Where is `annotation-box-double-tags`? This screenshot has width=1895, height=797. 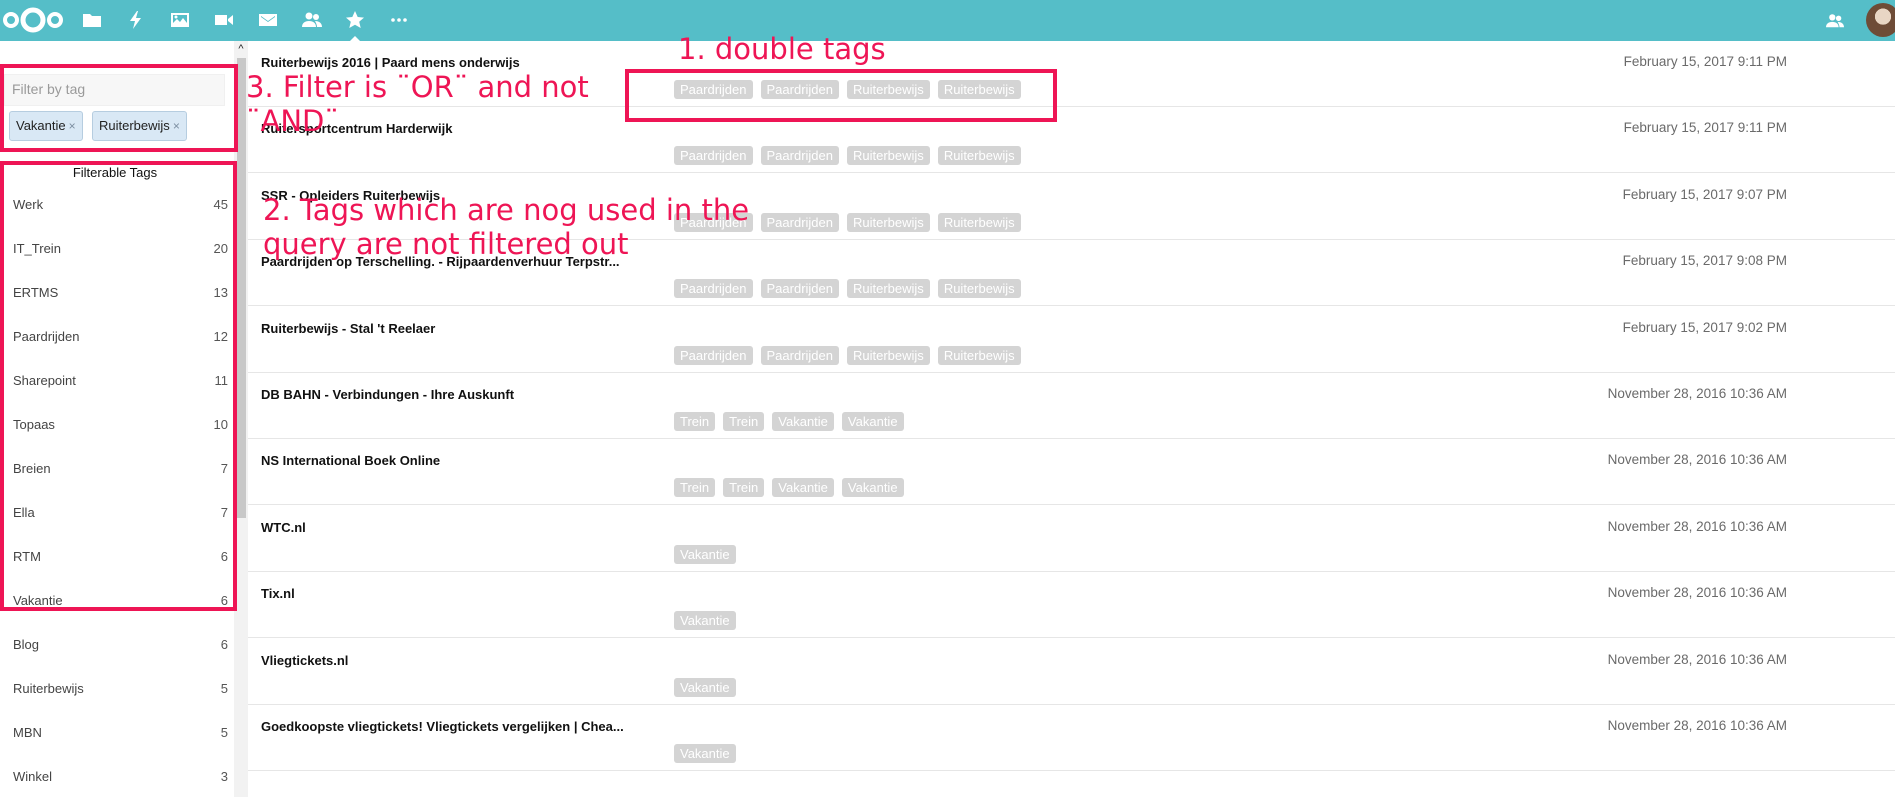 annotation-box-double-tags is located at coordinates (841, 95).